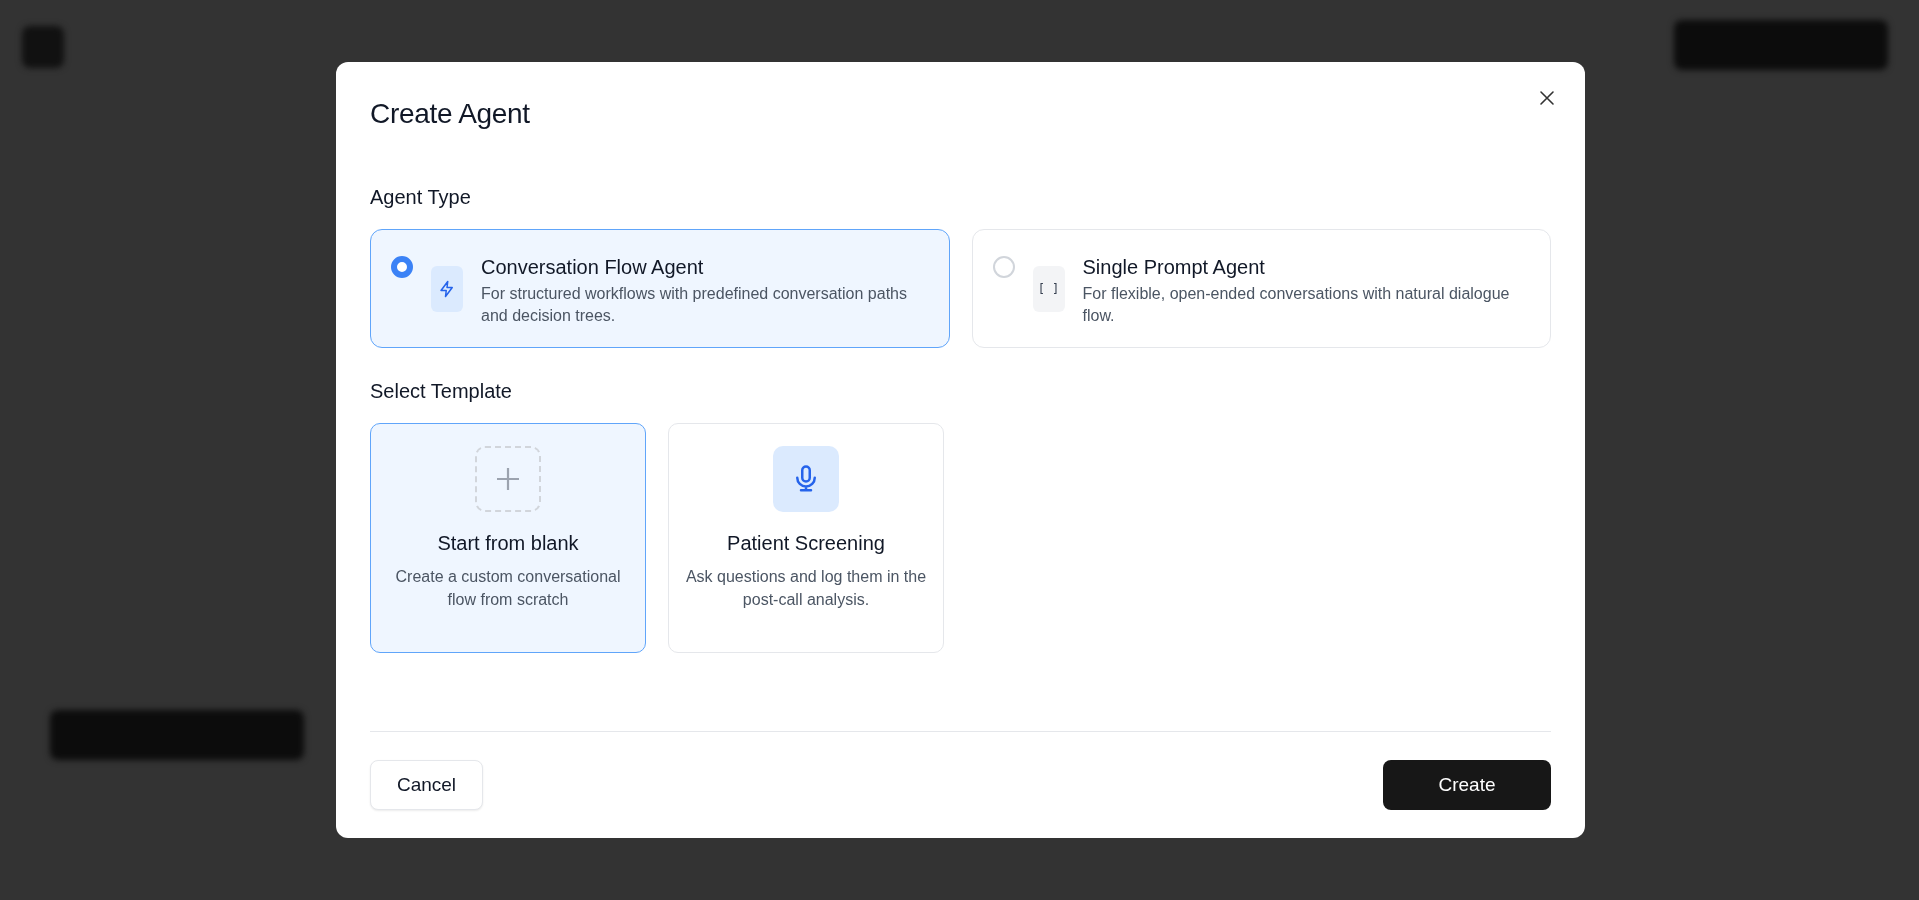 Image resolution: width=1919 pixels, height=900 pixels. I want to click on template-card: Patient Screening Ask questions and log them in the post-call analysis., so click(806, 538).